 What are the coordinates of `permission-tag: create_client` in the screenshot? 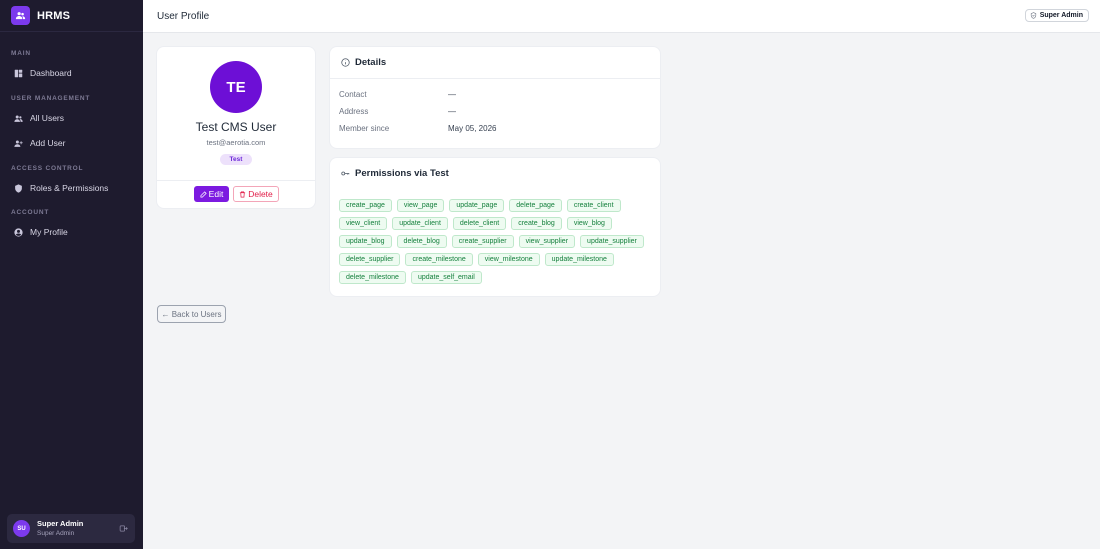 It's located at (593, 205).